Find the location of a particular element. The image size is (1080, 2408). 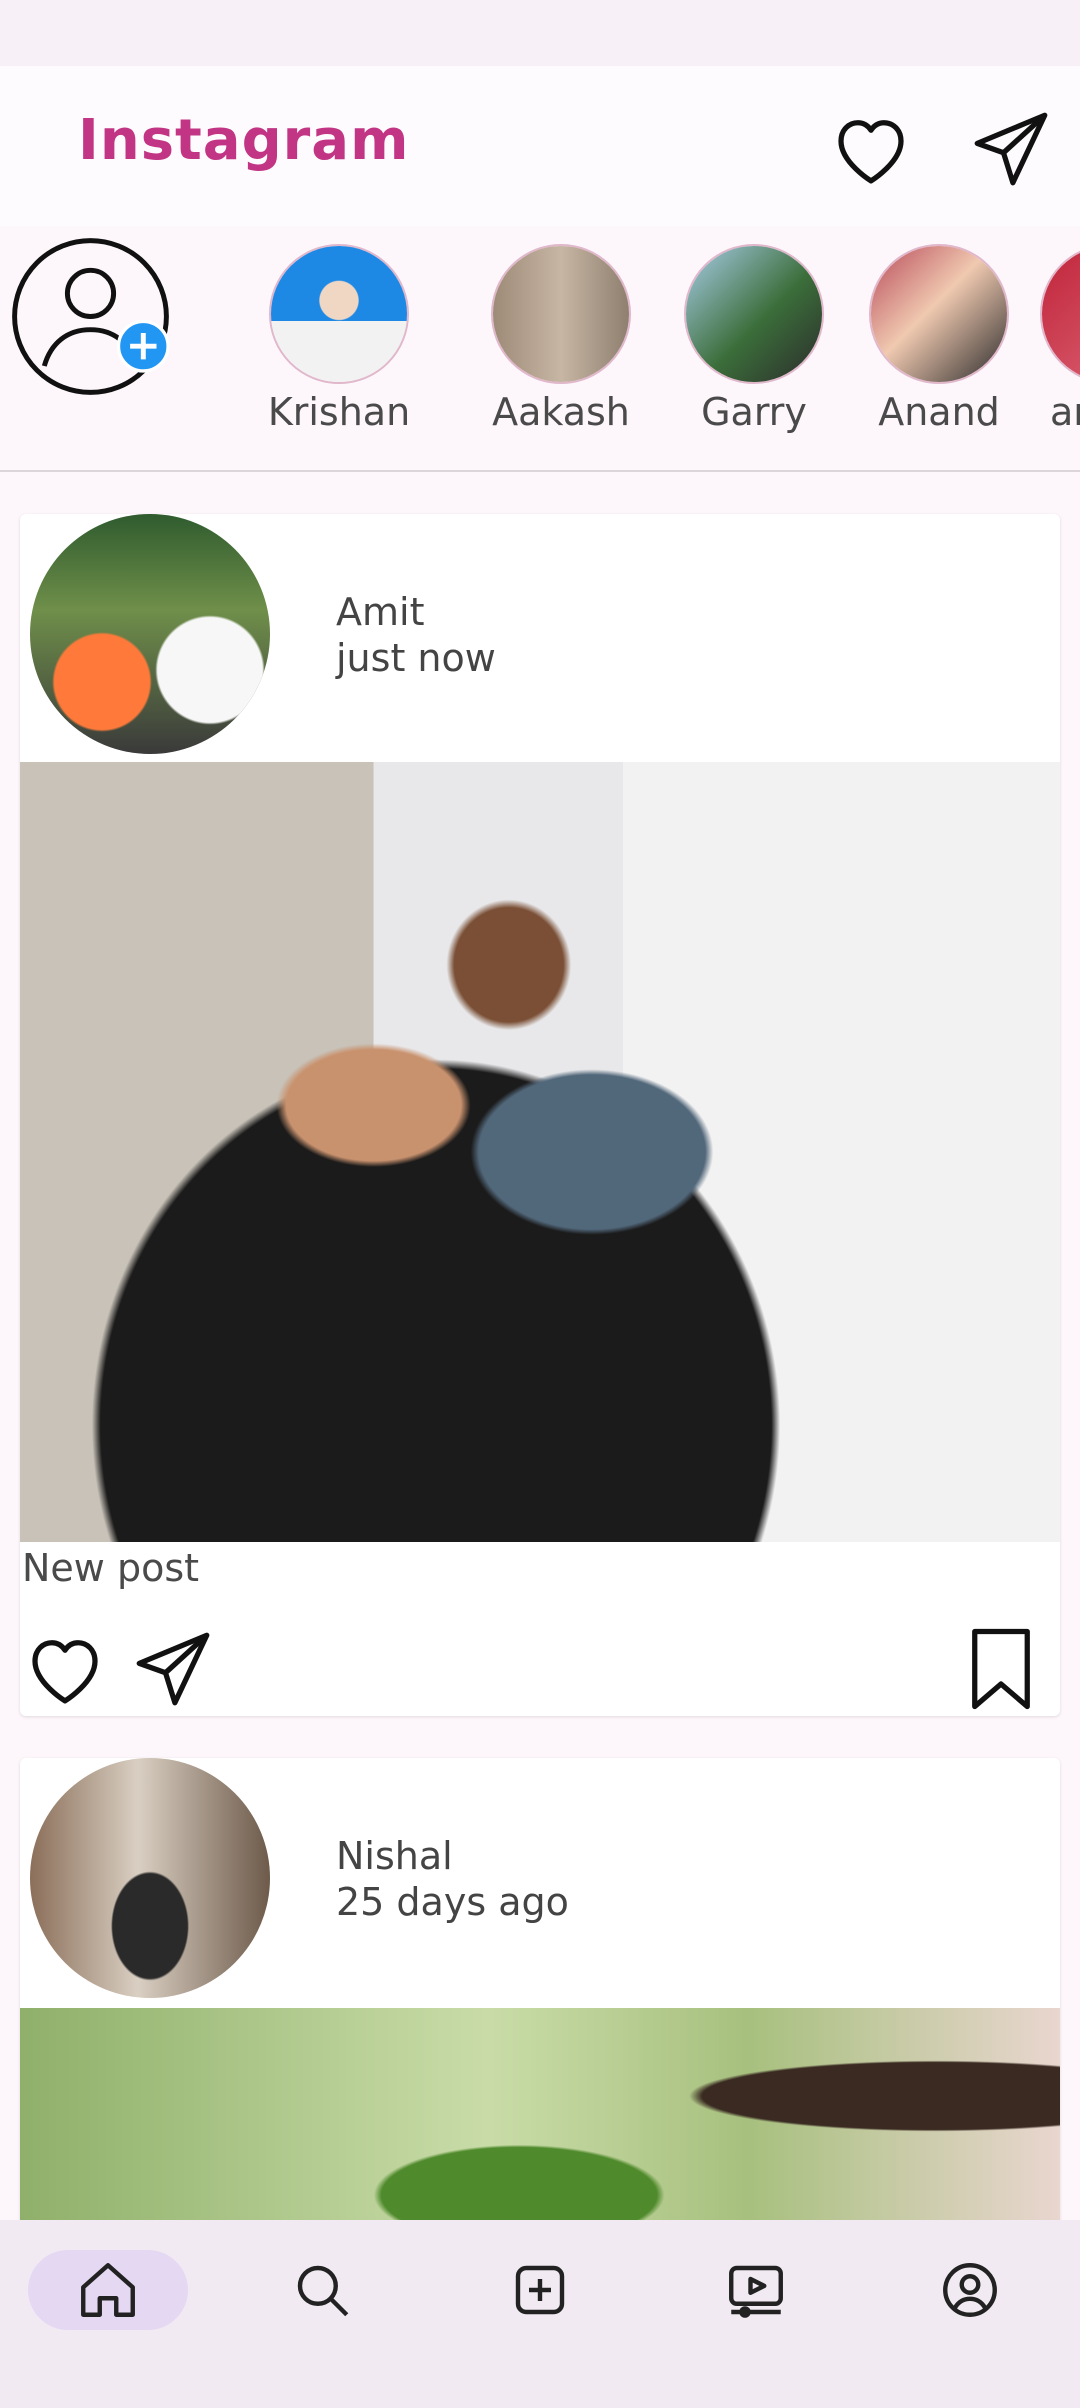

post-author: Amit is located at coordinates (416, 612).